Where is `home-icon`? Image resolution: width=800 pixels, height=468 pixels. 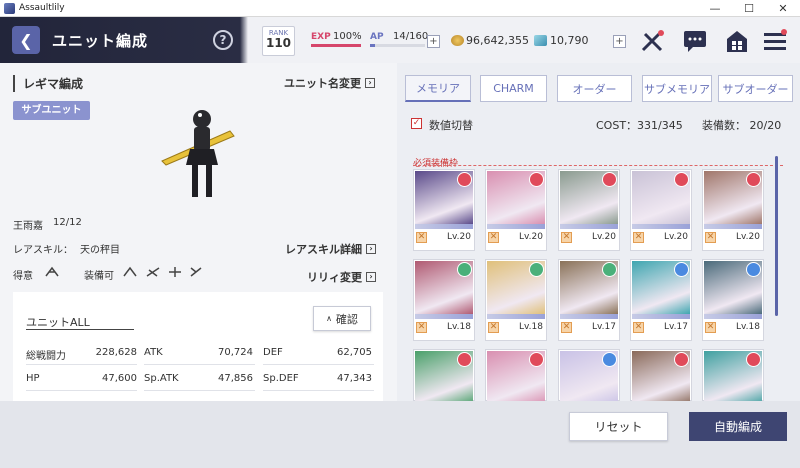
home-icon is located at coordinates (737, 41).